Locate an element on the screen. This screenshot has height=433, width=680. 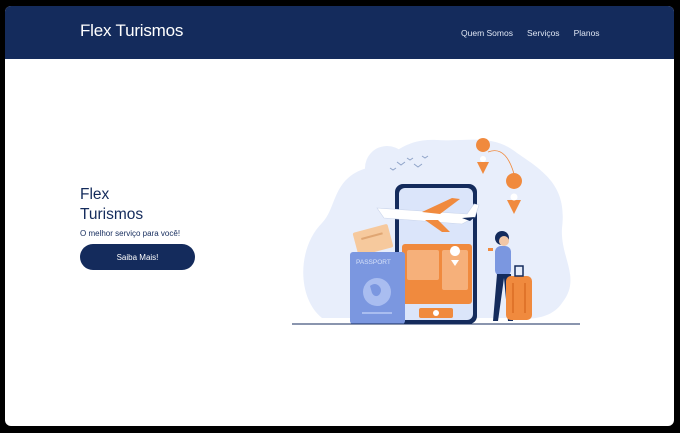
saiba-mais-button: Saiba Mais! is located at coordinates (137, 257).